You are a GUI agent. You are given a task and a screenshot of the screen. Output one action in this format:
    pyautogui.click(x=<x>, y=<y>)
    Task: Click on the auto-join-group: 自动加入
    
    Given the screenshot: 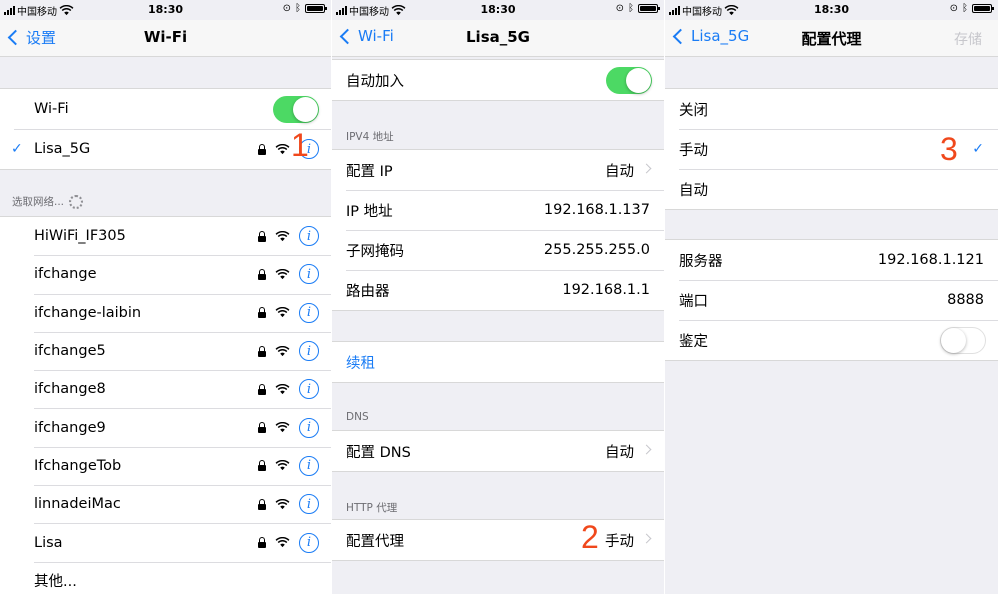 What is the action you would take?
    pyautogui.click(x=498, y=80)
    